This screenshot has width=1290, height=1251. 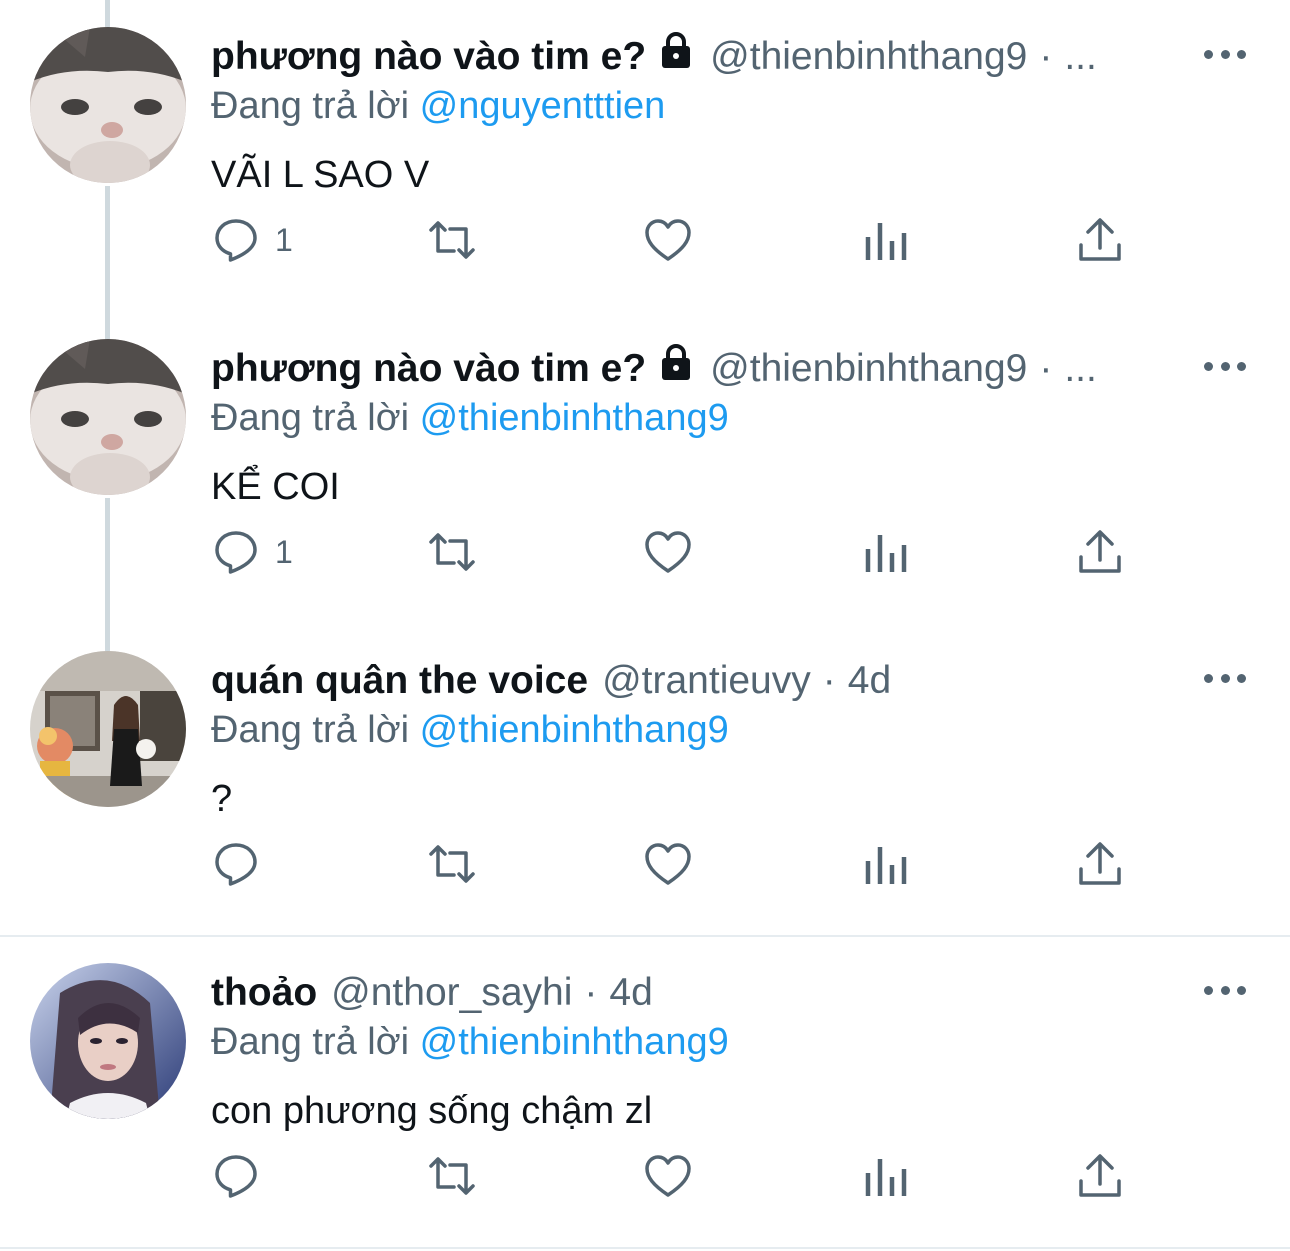 What do you see at coordinates (264, 993) in the screenshot?
I see `display-name: thoảo` at bounding box center [264, 993].